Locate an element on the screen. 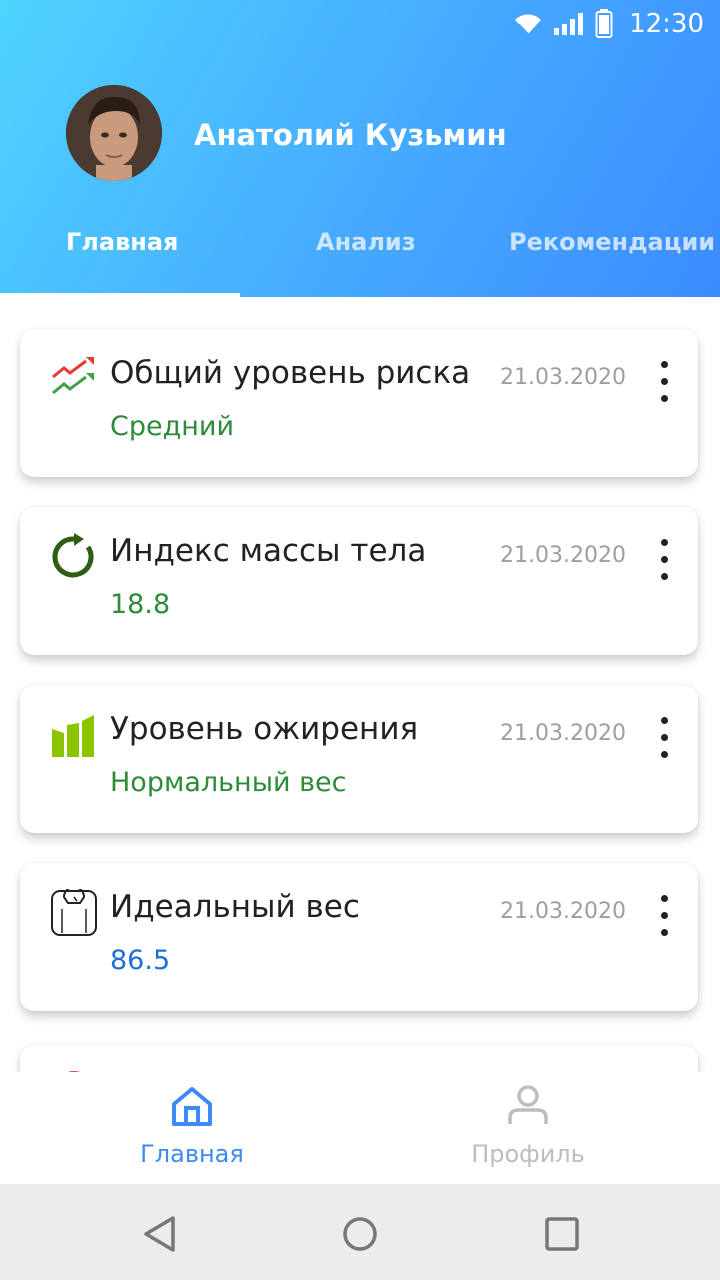 The height and width of the screenshot is (1280, 720). tab-bar: Главная Анализ Рекомендации is located at coordinates (360, 259).